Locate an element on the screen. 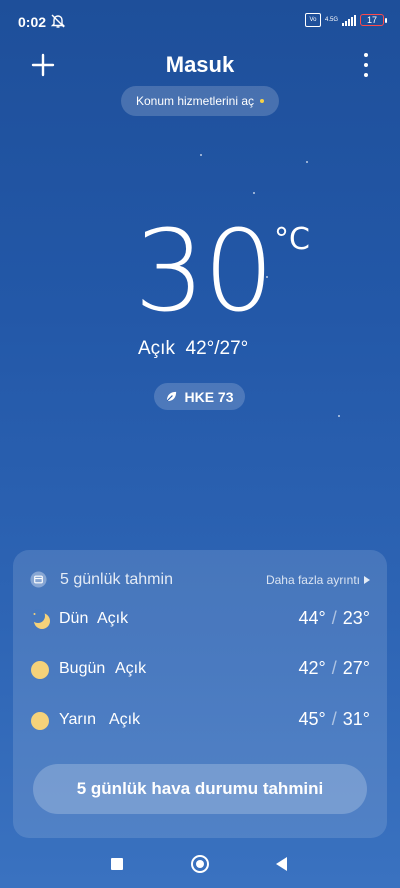  forecast-title: 5 günlük tahmin is located at coordinates (116, 579).